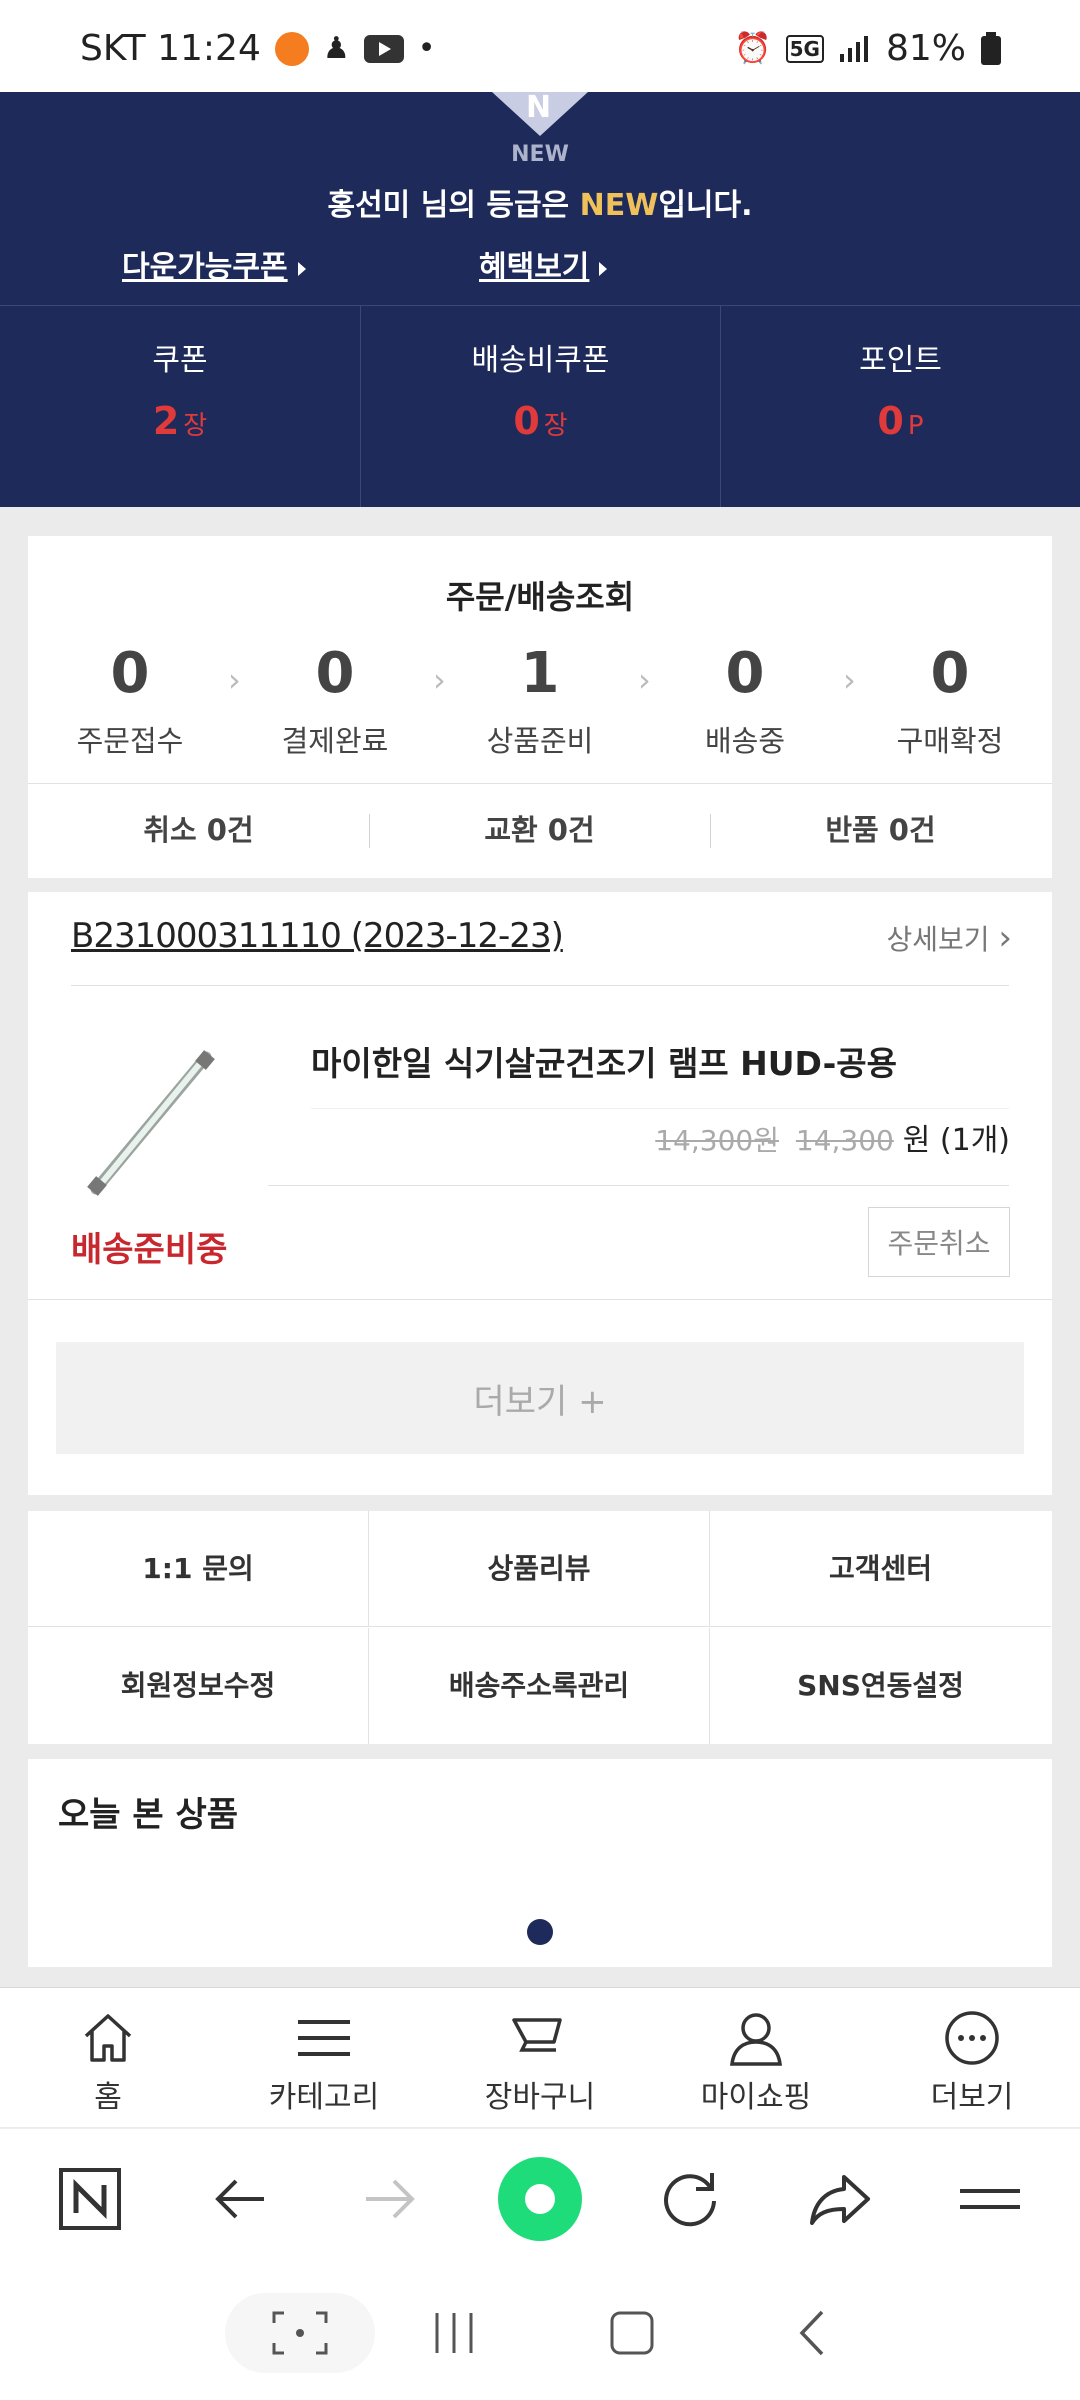 This screenshot has width=1080, height=2400. I want to click on product-image, so click(151, 1124).